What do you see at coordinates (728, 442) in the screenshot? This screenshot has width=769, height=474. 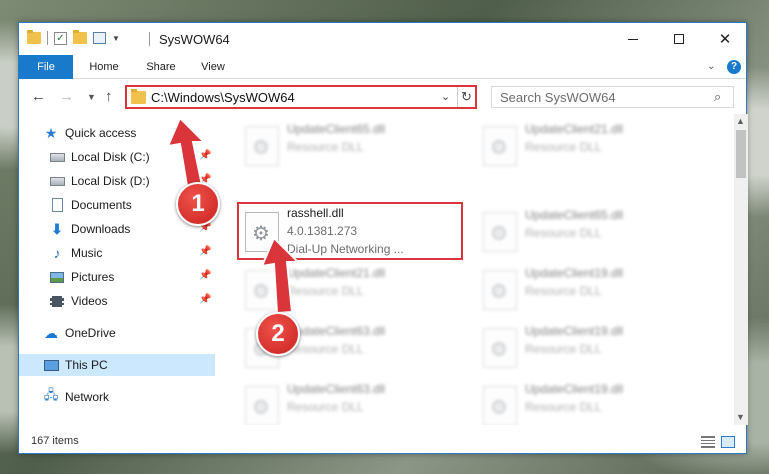 I see `large-icons-view-icon` at bounding box center [728, 442].